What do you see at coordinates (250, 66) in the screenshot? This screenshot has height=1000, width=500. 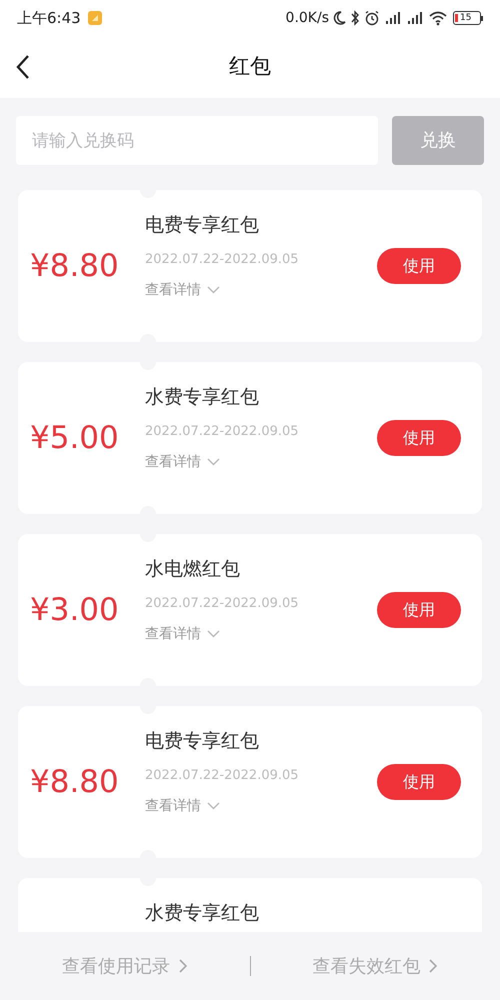 I see `page-title: 红包` at bounding box center [250, 66].